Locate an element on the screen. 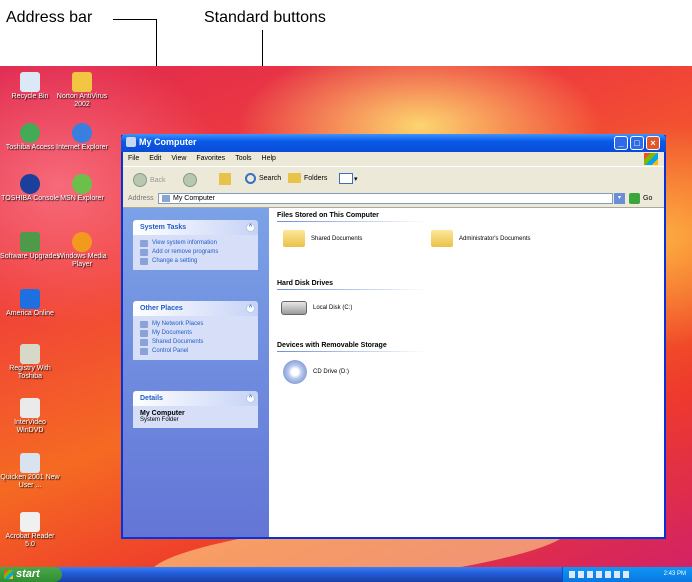 The height and width of the screenshot is (582, 692). address-input: My Computer is located at coordinates (385, 198).